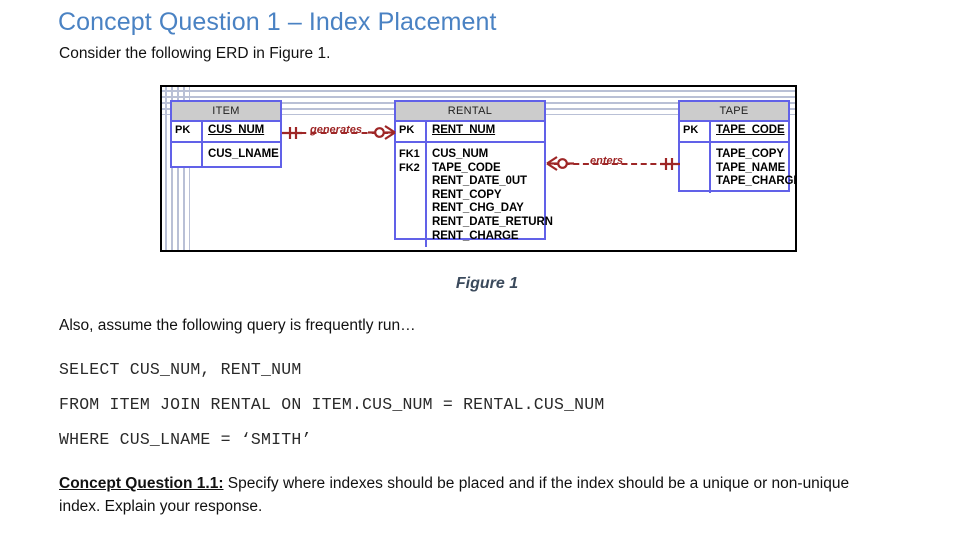 Image resolution: width=974 pixels, height=535 pixels. Describe the element at coordinates (409, 154) in the screenshot. I see `attribute-item: FK1` at that location.